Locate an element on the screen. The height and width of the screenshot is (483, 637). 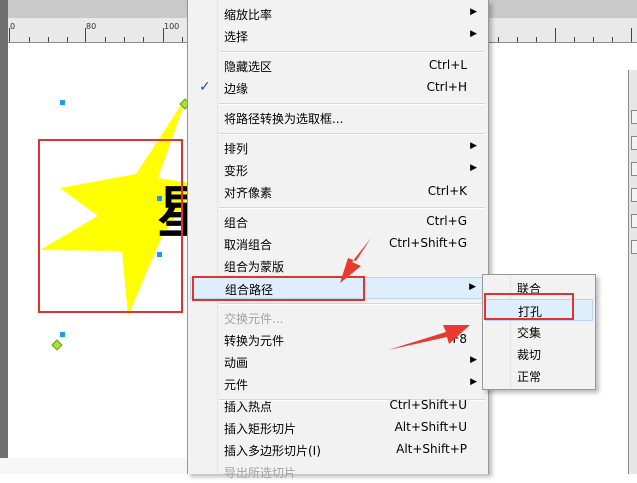
horizontal-ruler: 0 80 100 is located at coordinates (95, 30).